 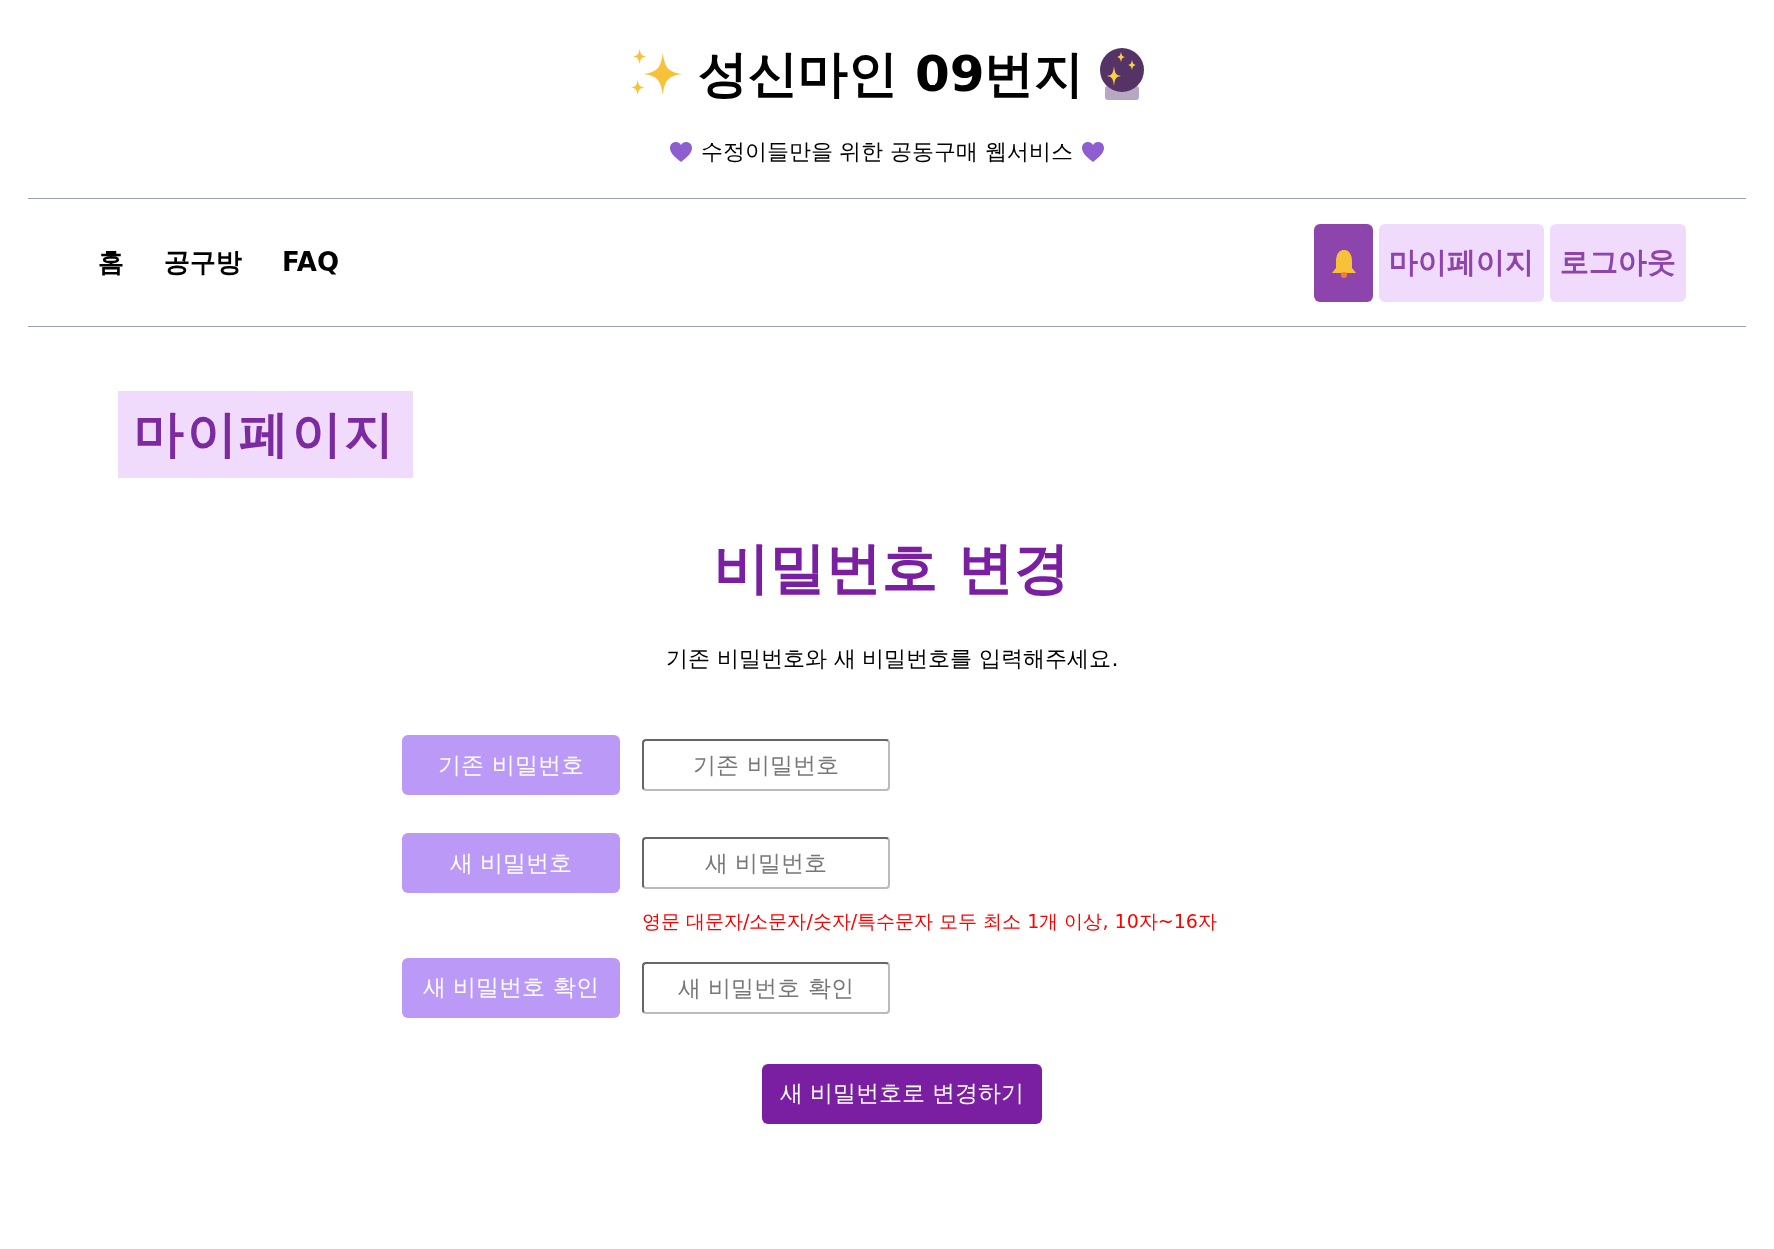 I want to click on form-description: 기존 비밀번호와 새 비밀번호를 입력해주세요., so click(x=892, y=659).